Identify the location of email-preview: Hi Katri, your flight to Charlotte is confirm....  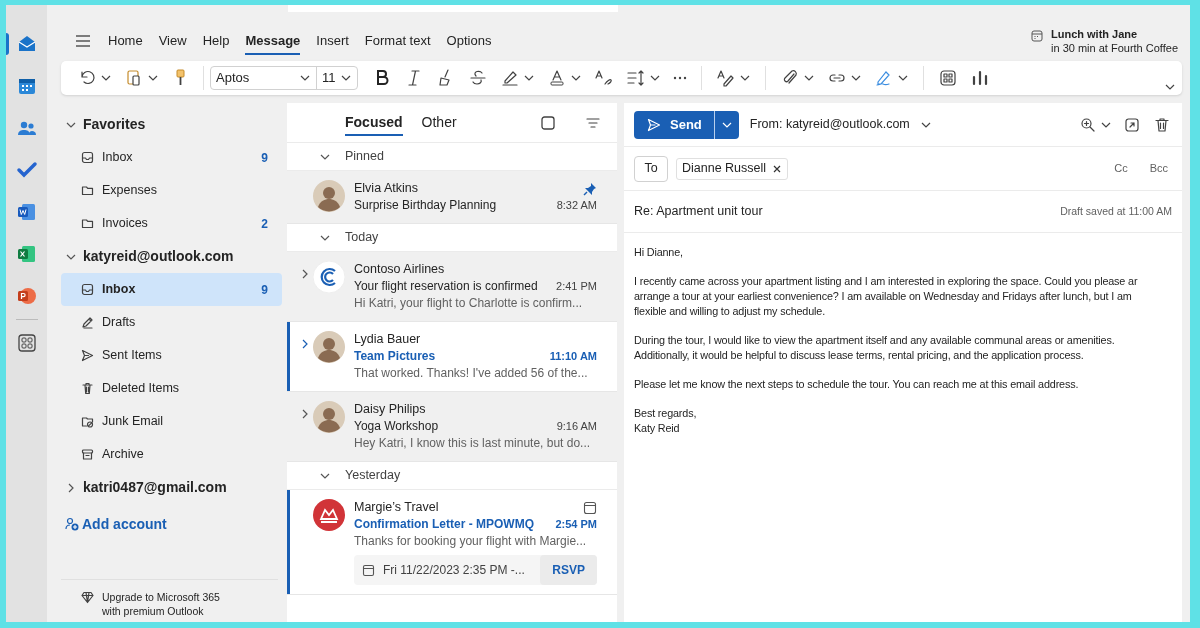
(469, 303).